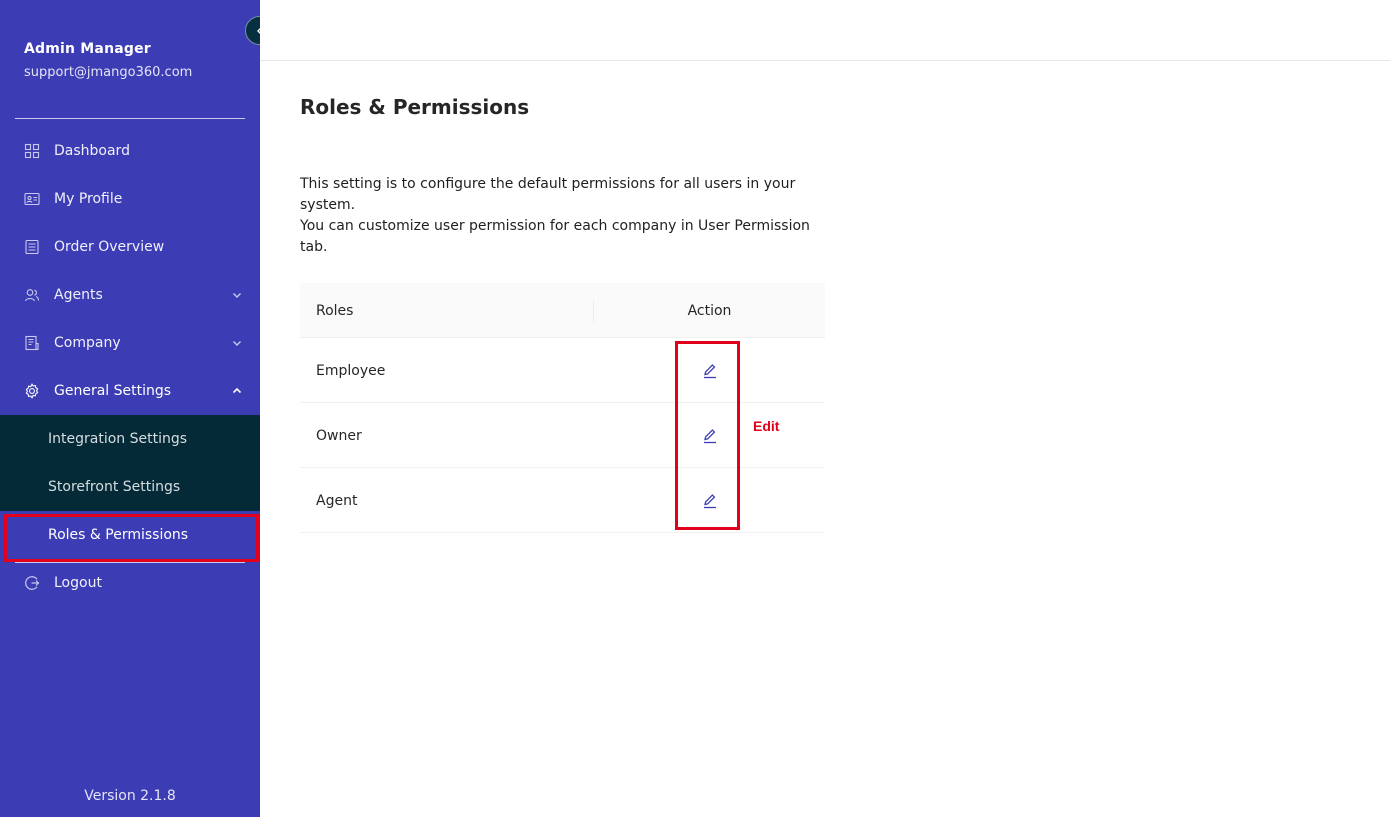  I want to click on sidebar-item-label: My Profile, so click(88, 199).